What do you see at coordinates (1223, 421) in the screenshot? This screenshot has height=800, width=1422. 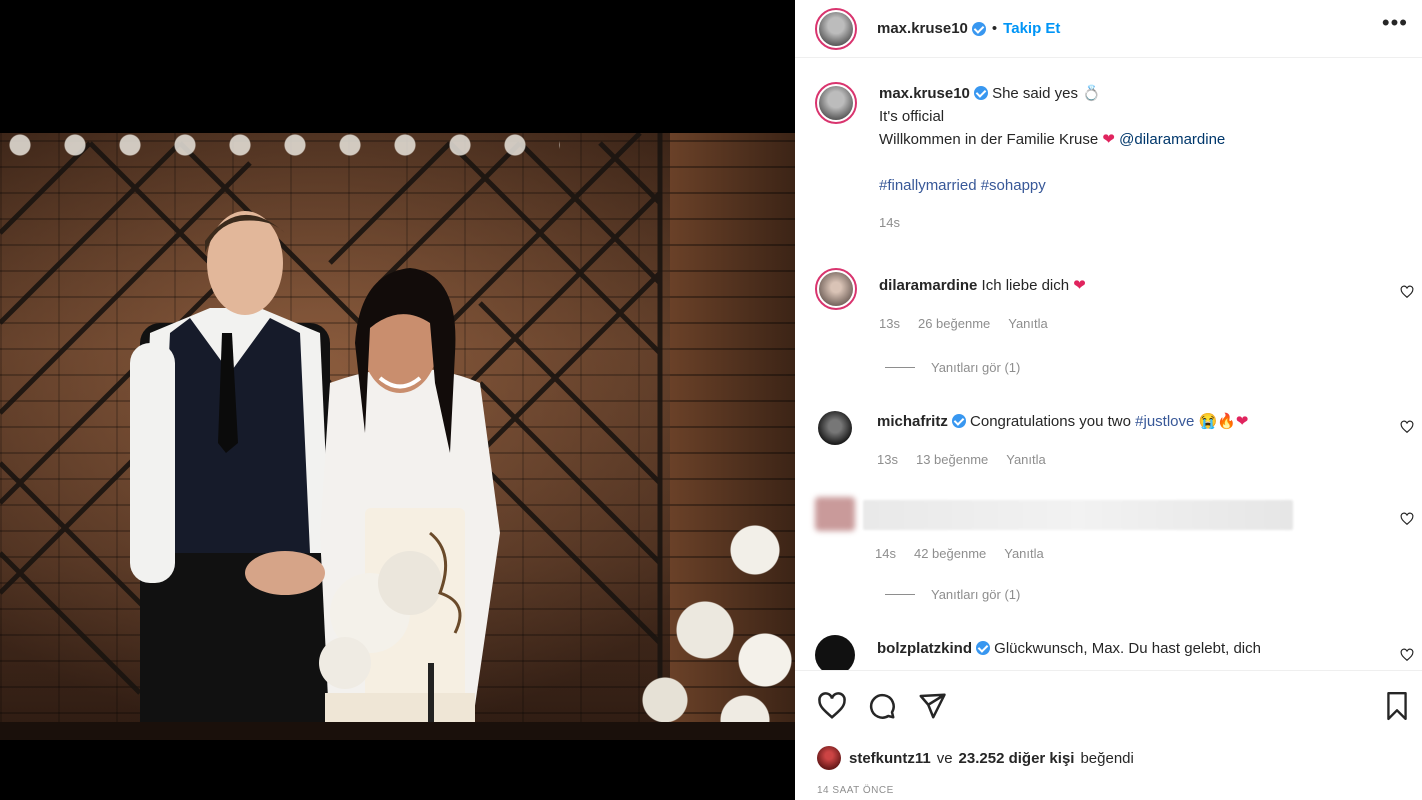 I see `emoji-icons: 😭🔥❤` at bounding box center [1223, 421].